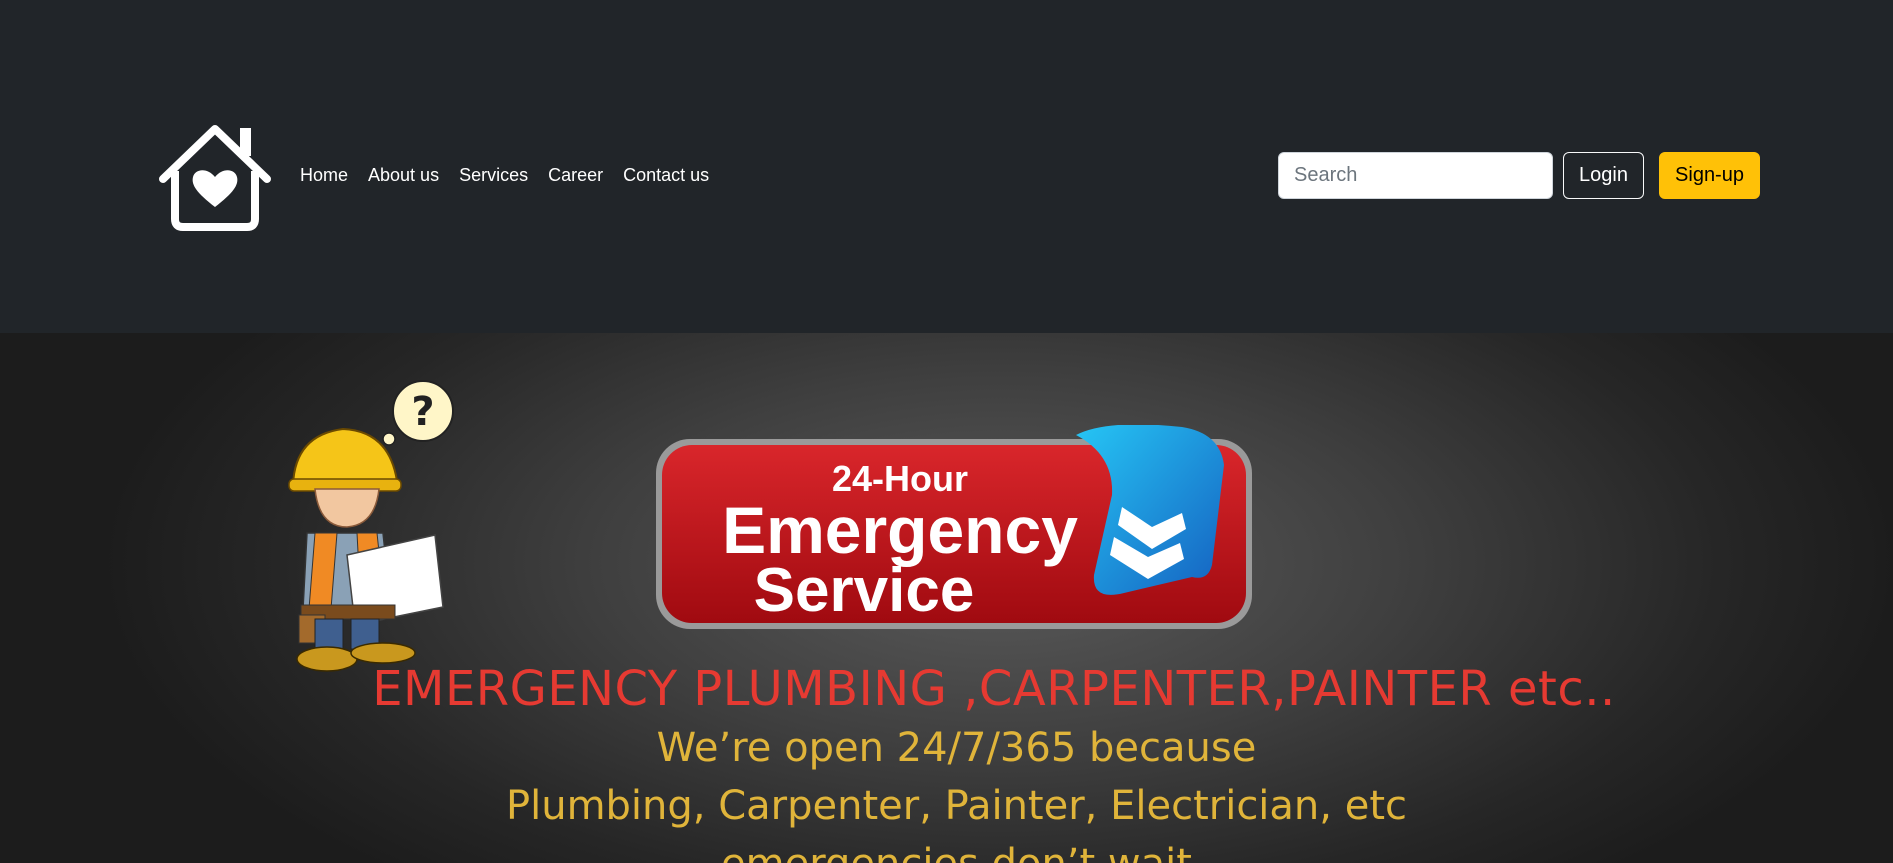 The height and width of the screenshot is (863, 1893). I want to click on nav-link-services: Services, so click(493, 175).